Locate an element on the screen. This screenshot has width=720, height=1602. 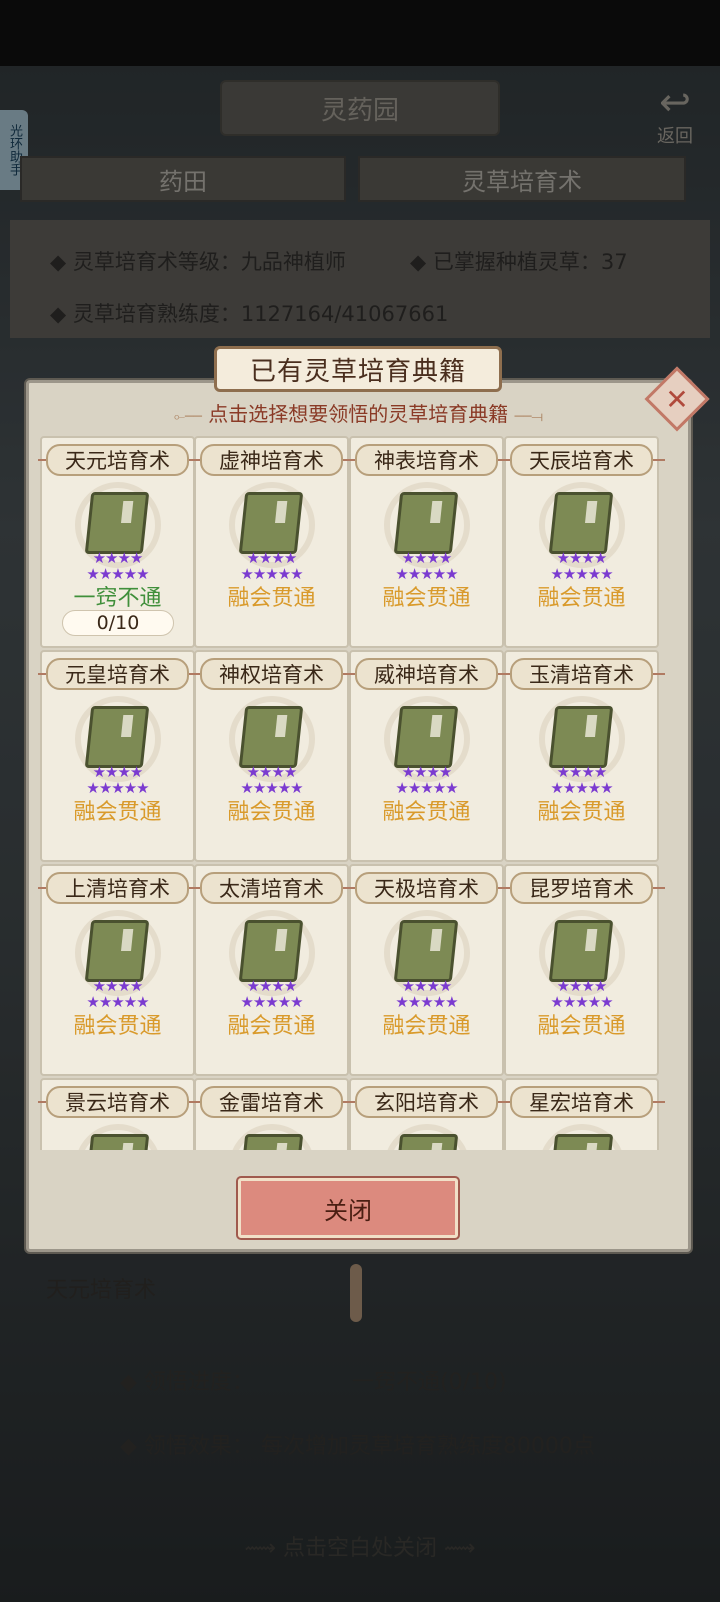
book-card: 金雷培育术★★★★★★★★★ is located at coordinates (273, 1114).